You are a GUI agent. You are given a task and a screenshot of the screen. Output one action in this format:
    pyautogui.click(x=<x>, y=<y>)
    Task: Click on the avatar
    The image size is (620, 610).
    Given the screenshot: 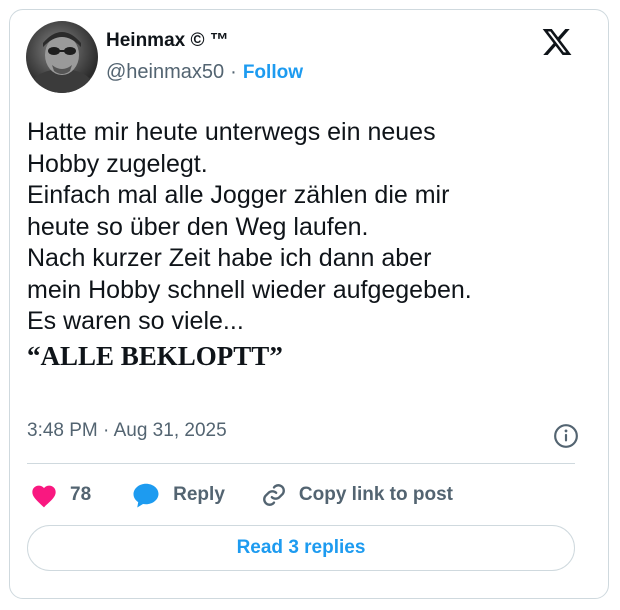 What is the action you would take?
    pyautogui.click(x=62, y=57)
    